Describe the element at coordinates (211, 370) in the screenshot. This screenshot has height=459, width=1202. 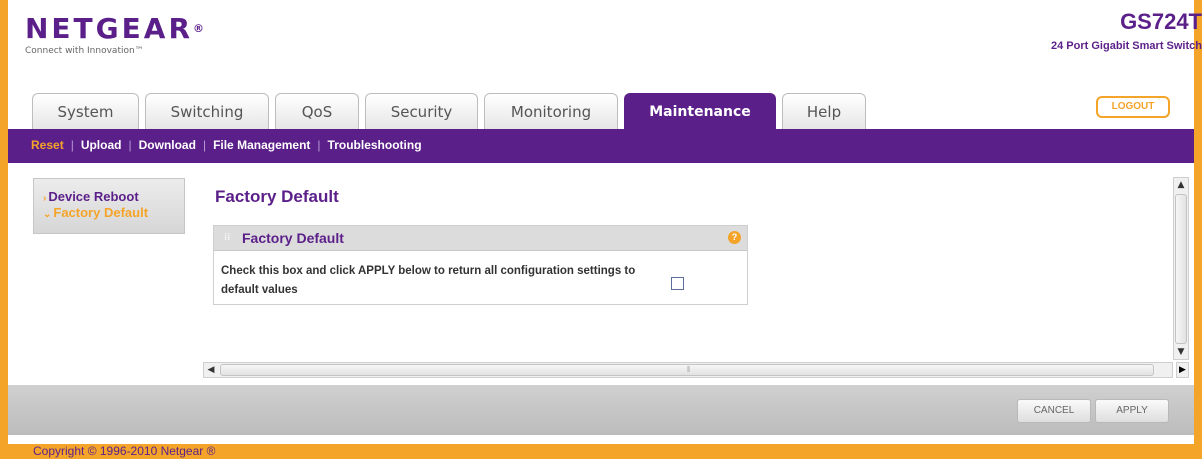
I see `scroll-left-icon: ◀` at that location.